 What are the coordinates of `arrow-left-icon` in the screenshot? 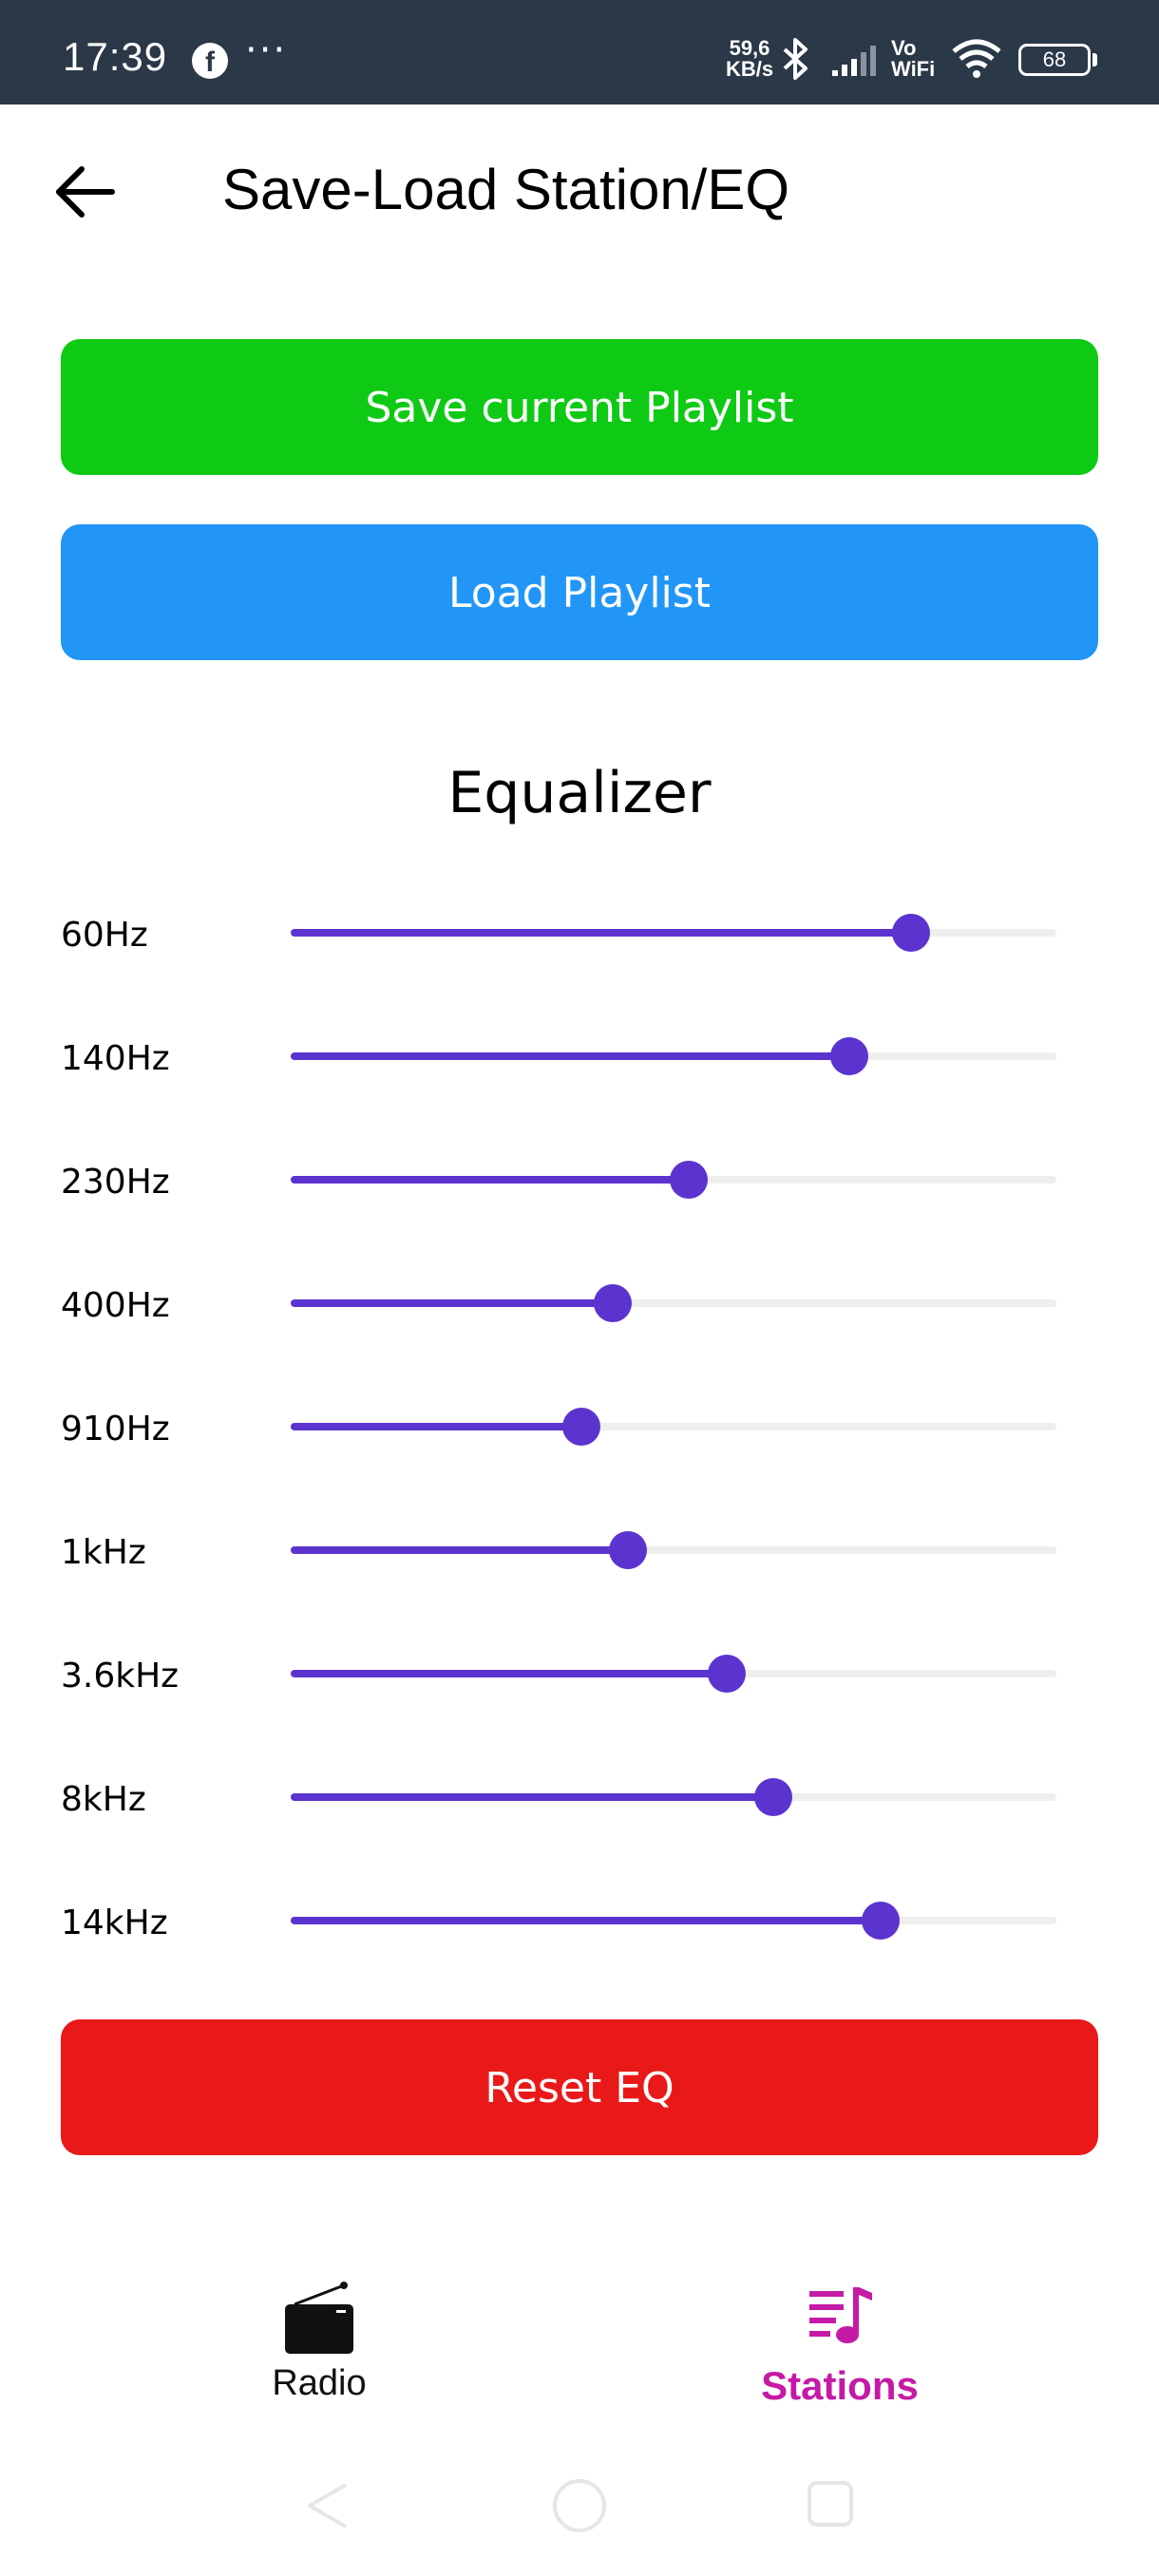 It's located at (85, 192).